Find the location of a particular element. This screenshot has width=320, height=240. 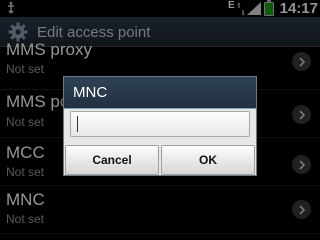

text-cursor is located at coordinates (77, 124).